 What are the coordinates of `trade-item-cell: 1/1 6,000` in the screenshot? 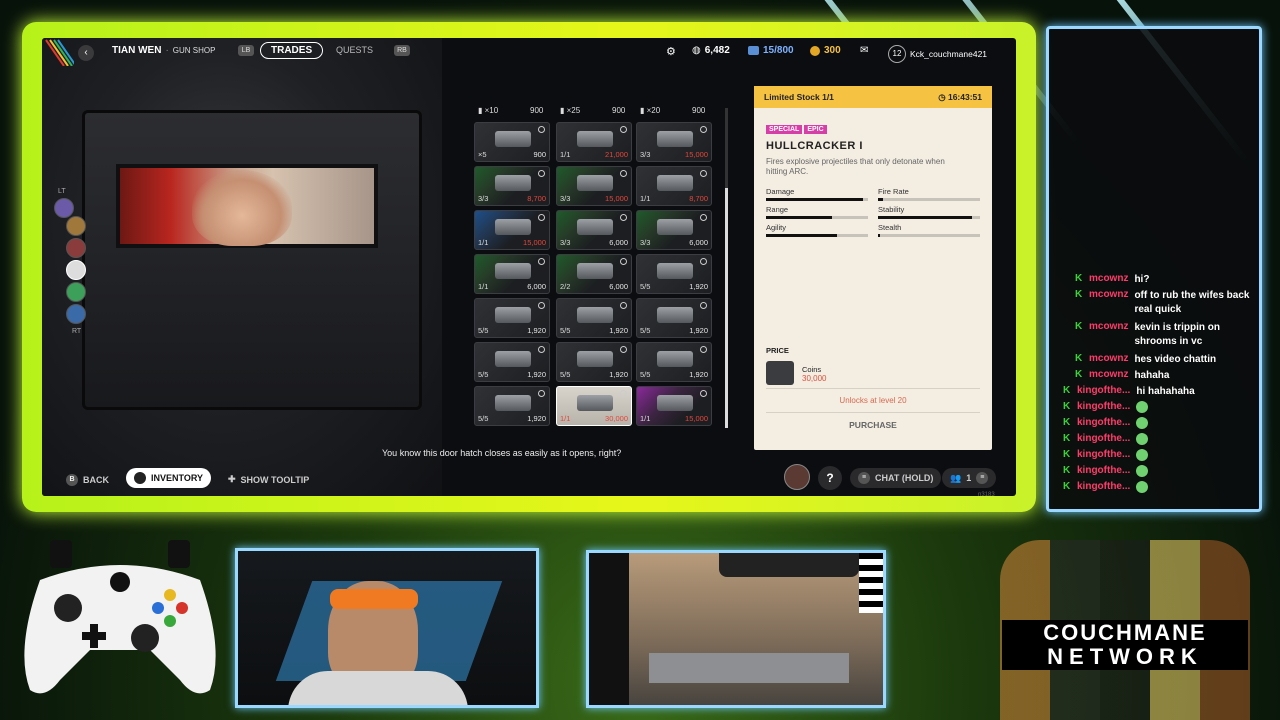 It's located at (512, 274).